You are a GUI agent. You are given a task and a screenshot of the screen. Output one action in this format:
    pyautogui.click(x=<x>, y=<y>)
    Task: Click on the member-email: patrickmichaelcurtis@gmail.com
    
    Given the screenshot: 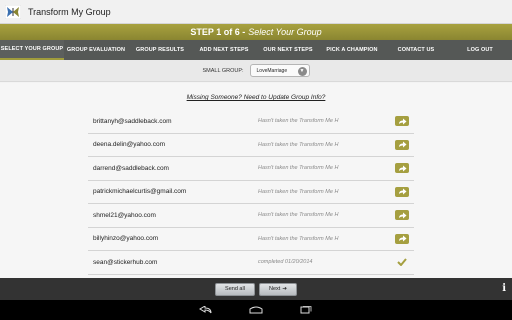 What is the action you would take?
    pyautogui.click(x=140, y=192)
    